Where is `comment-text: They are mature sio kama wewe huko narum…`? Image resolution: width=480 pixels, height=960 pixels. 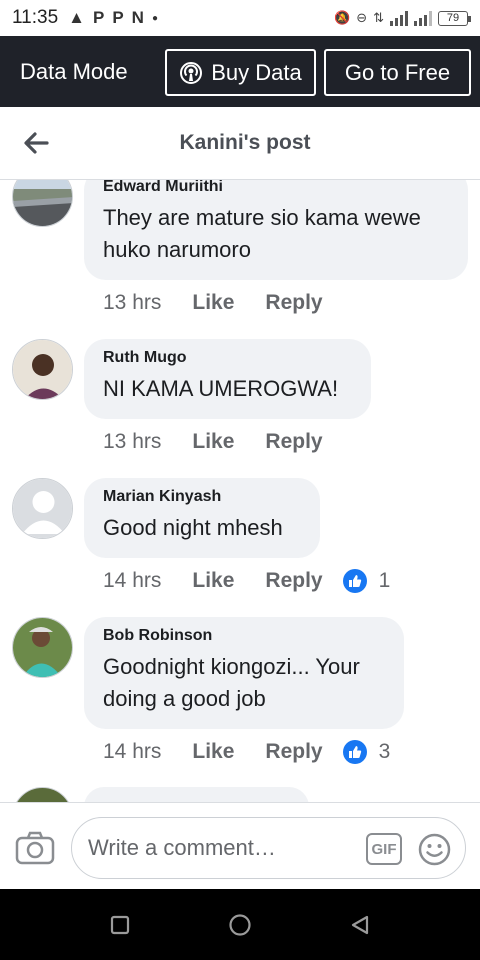
comment-text: They are mature sio kama wewe huko narum… is located at coordinates (262, 233).